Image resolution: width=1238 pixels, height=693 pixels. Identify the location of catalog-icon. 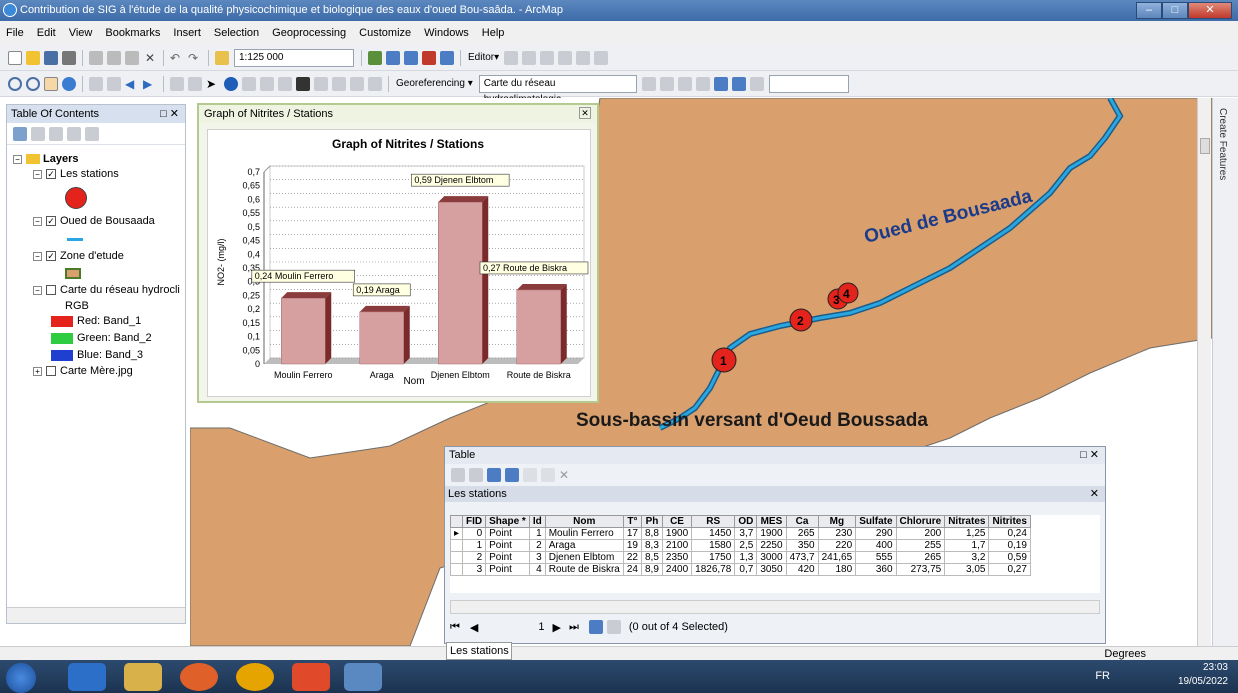
(411, 57).